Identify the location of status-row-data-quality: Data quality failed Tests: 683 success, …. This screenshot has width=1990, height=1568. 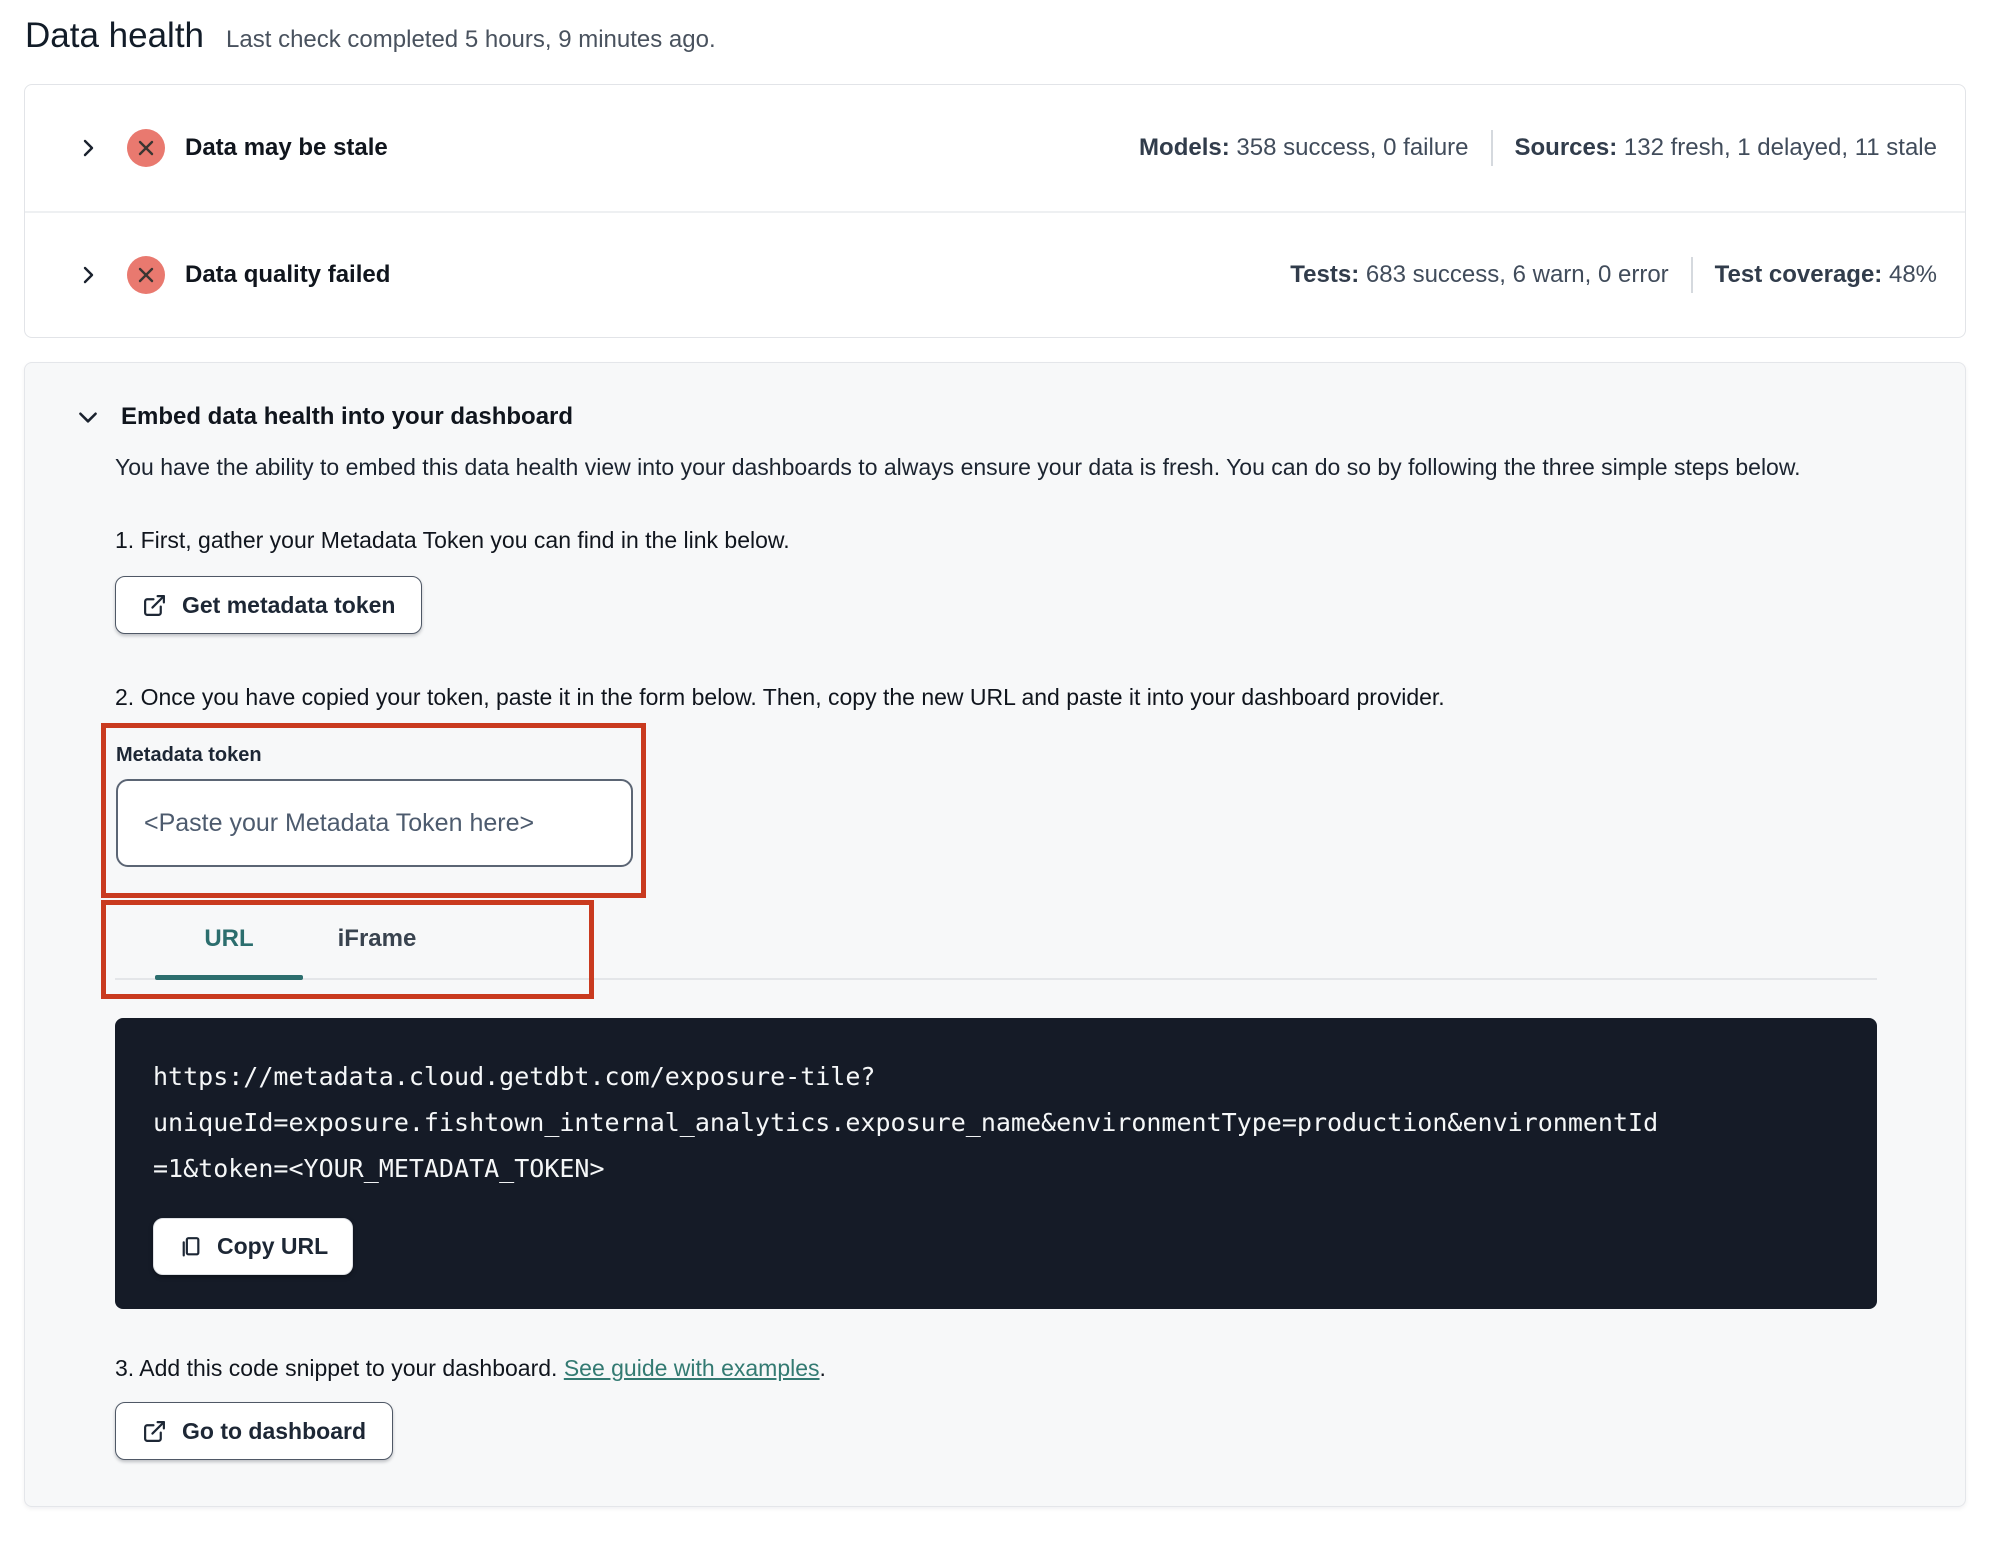
(995, 274).